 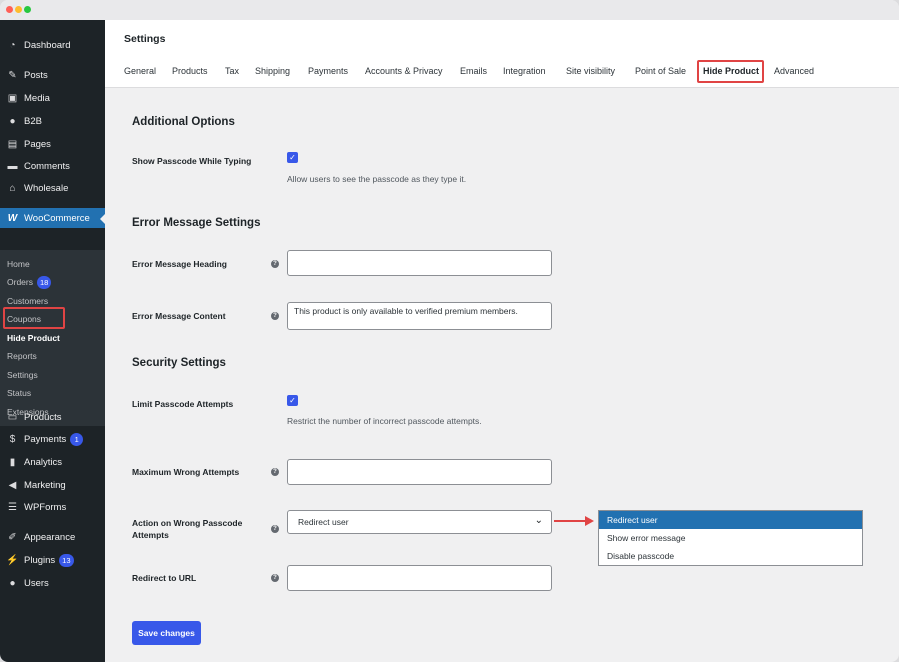 What do you see at coordinates (232, 71) in the screenshot?
I see `tab-tax: Tax` at bounding box center [232, 71].